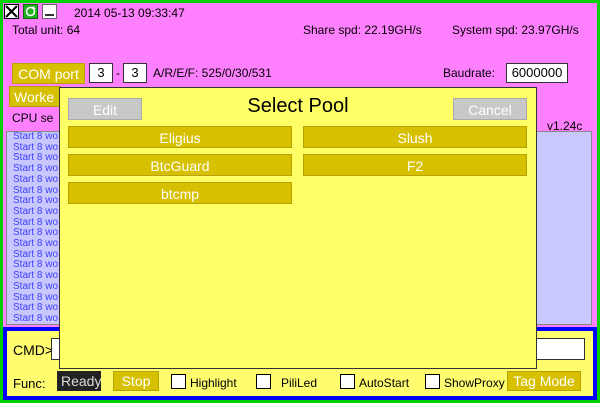 This screenshot has height=403, width=600. What do you see at coordinates (30, 11) in the screenshot?
I see `refresh-icon` at bounding box center [30, 11].